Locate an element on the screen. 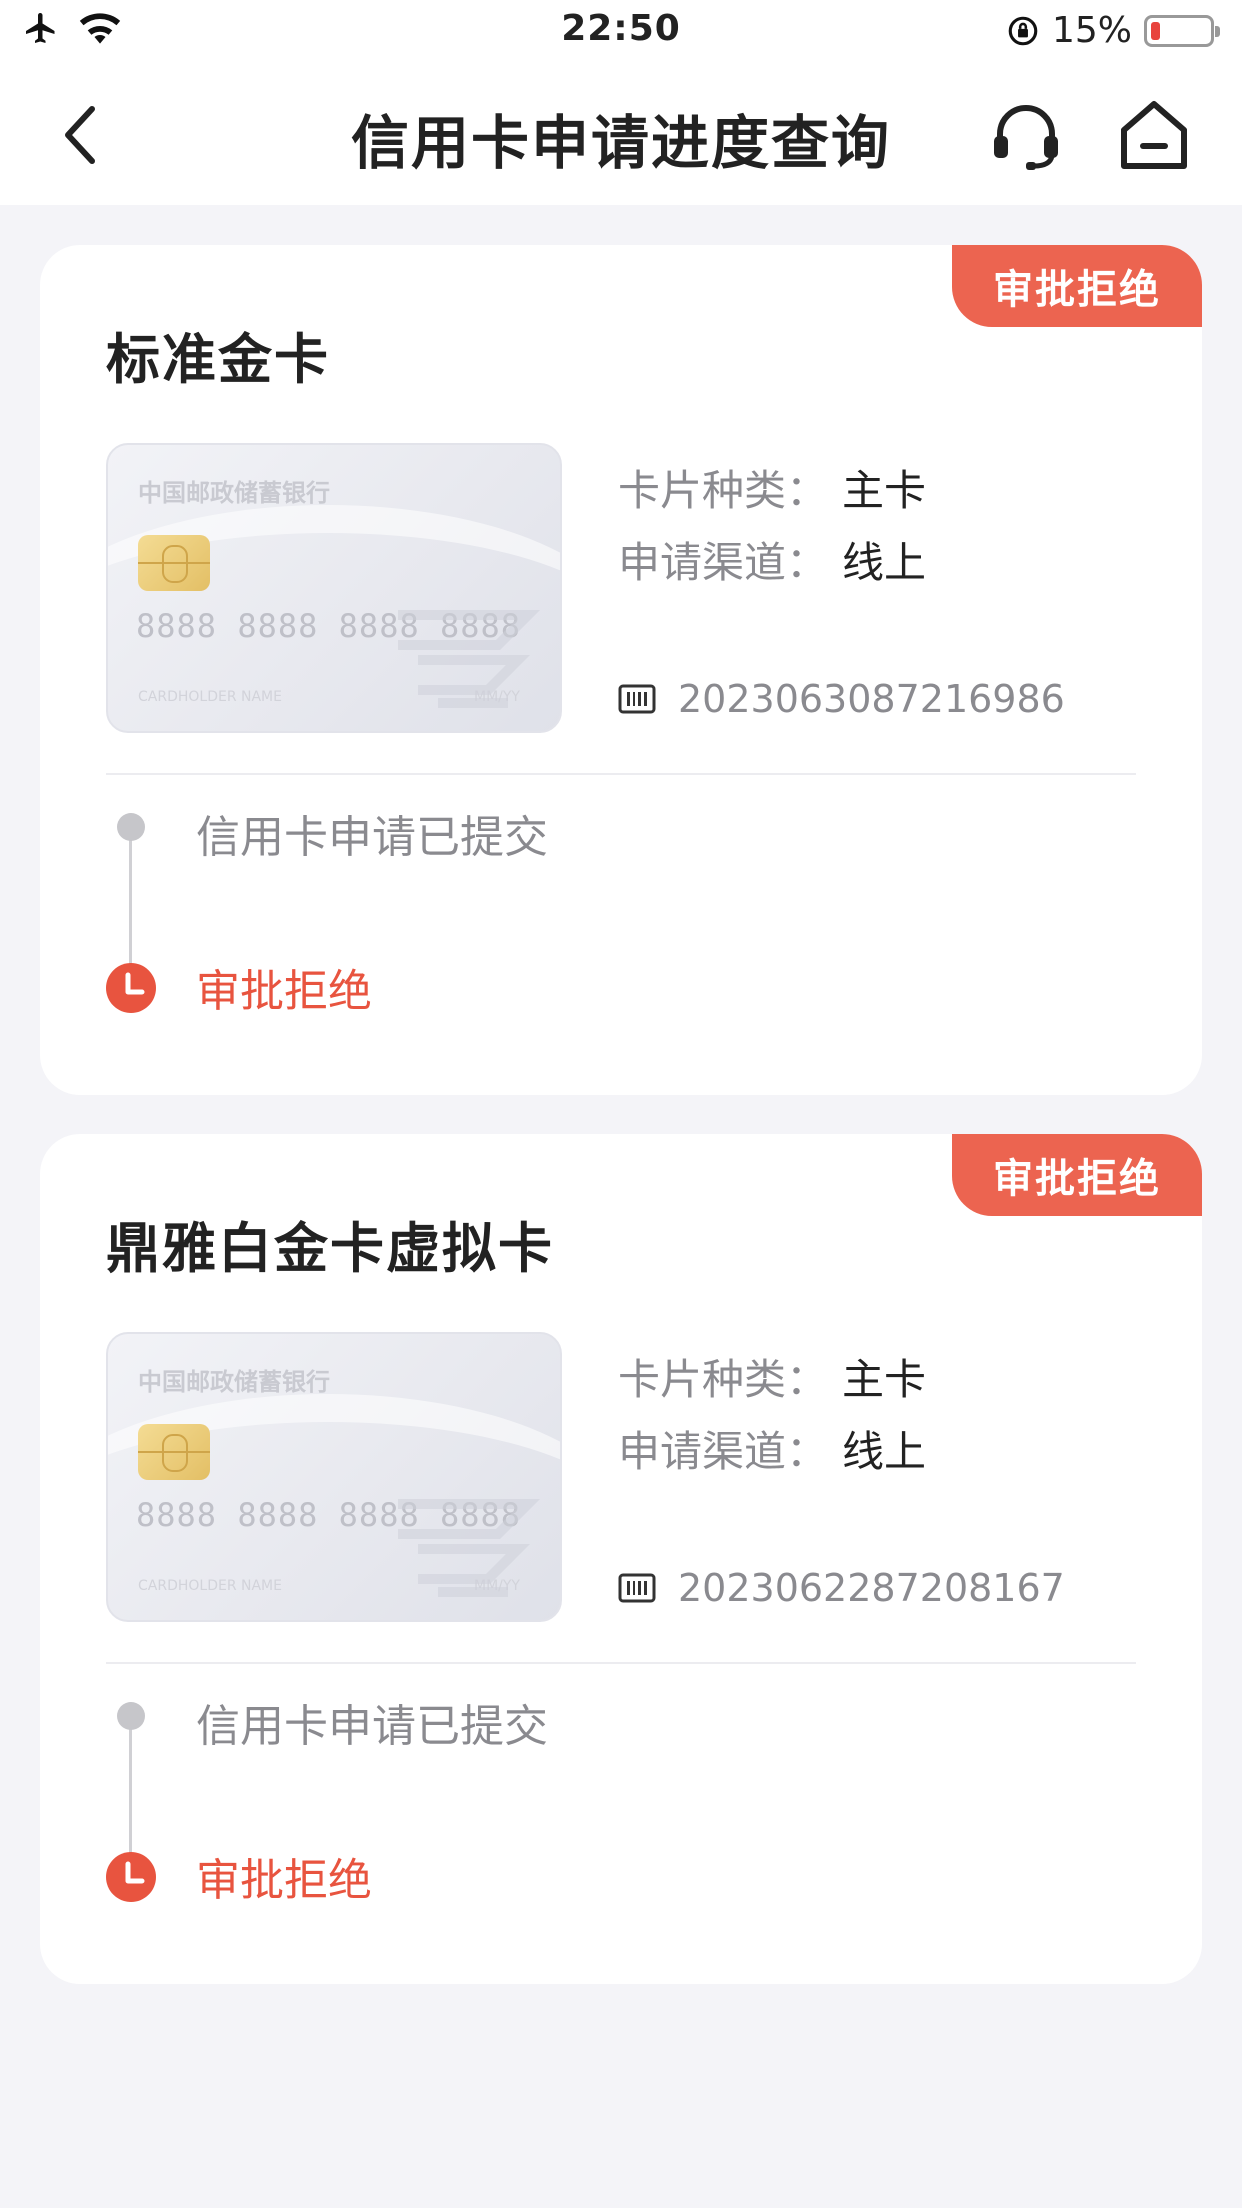 The image size is (1242, 2208). customer-service-button is located at coordinates (1026, 136).